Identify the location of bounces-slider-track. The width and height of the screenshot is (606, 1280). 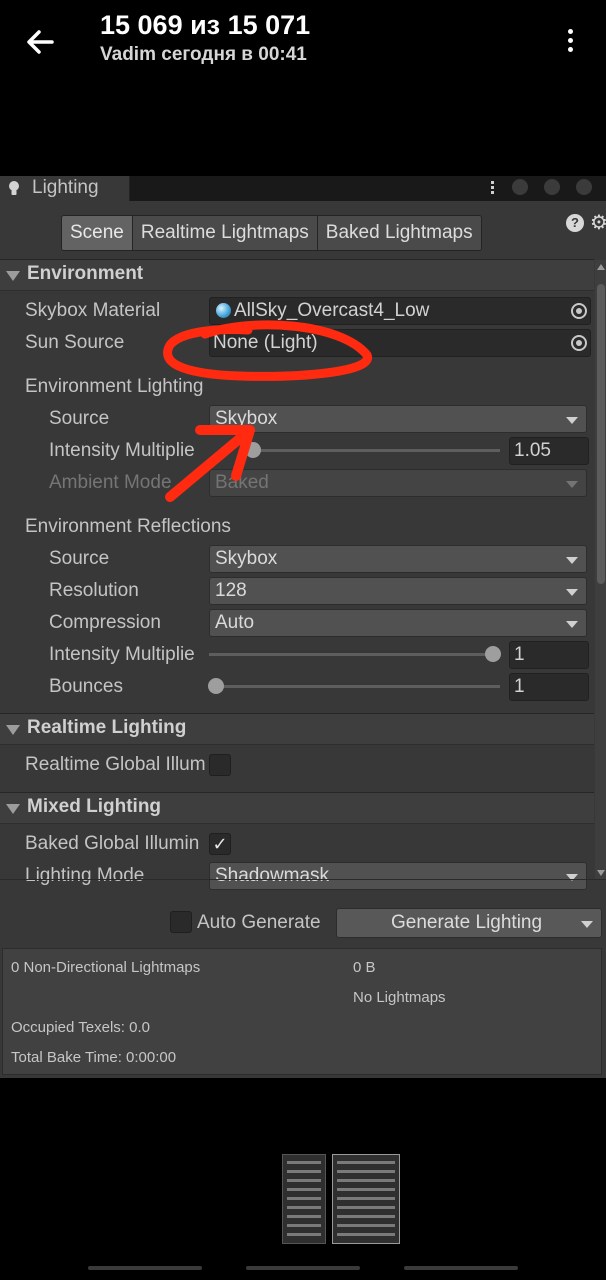
(358, 686).